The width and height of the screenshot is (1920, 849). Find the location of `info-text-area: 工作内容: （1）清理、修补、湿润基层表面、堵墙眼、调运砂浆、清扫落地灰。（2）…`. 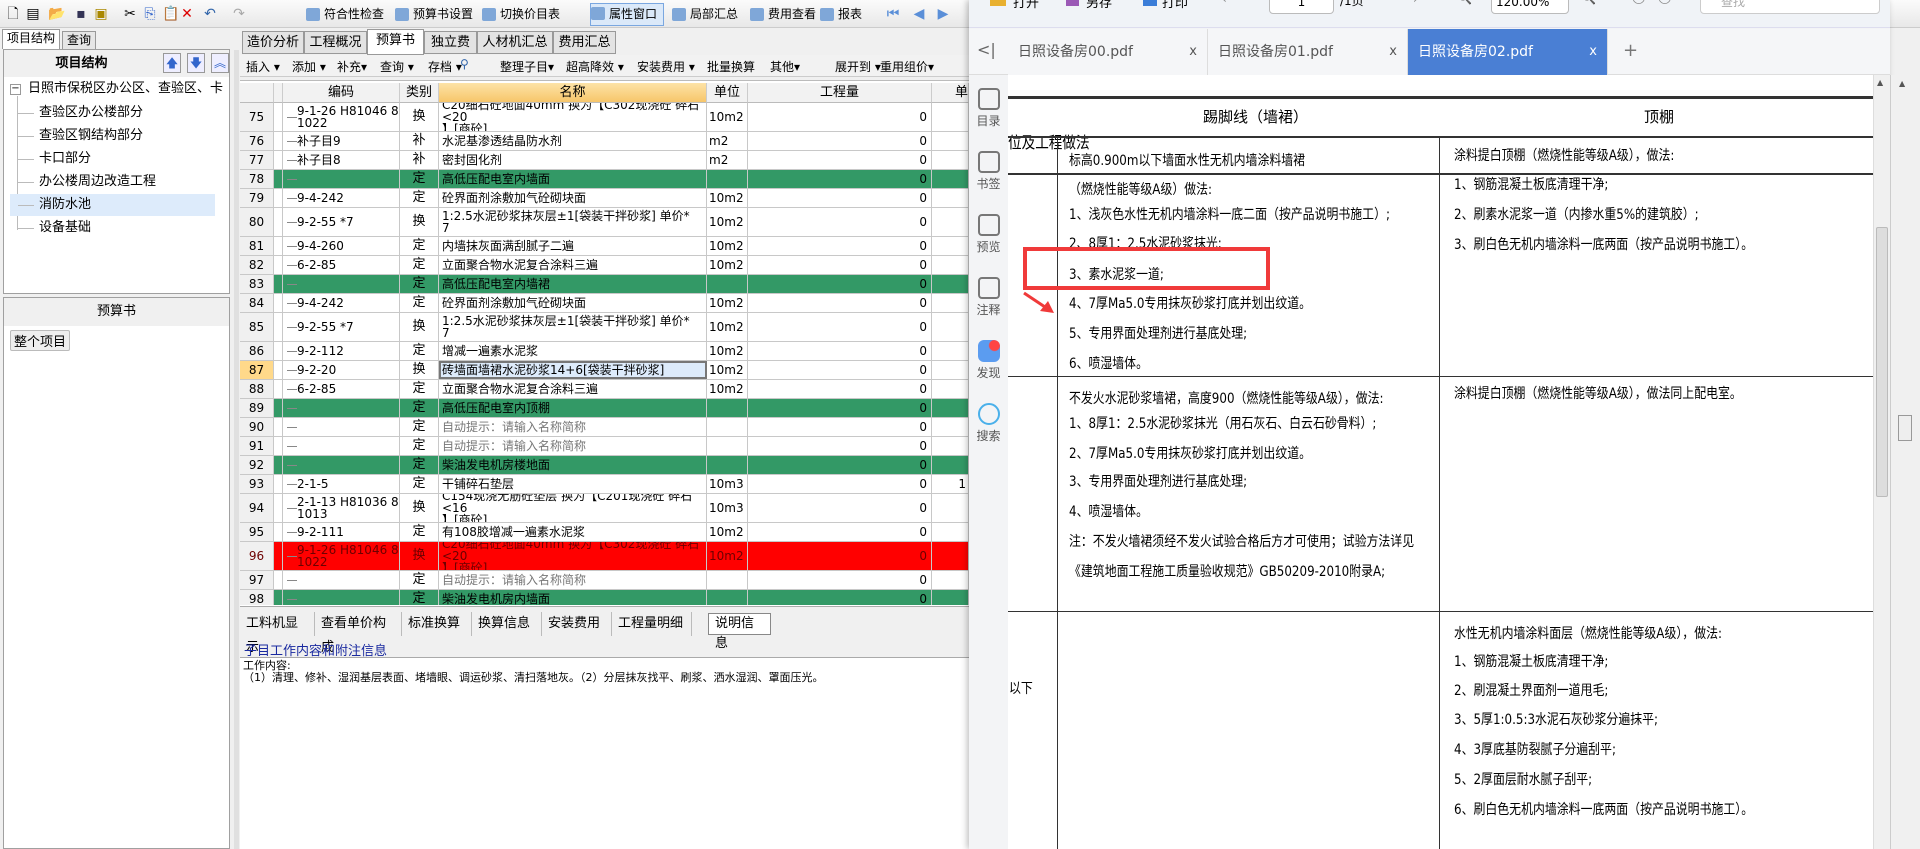

info-text-area: 工作内容: （1）清理、修补、湿润基层表面、堵墙眼、调运砂浆、清扫落地灰。（2）… is located at coordinates (604, 753).